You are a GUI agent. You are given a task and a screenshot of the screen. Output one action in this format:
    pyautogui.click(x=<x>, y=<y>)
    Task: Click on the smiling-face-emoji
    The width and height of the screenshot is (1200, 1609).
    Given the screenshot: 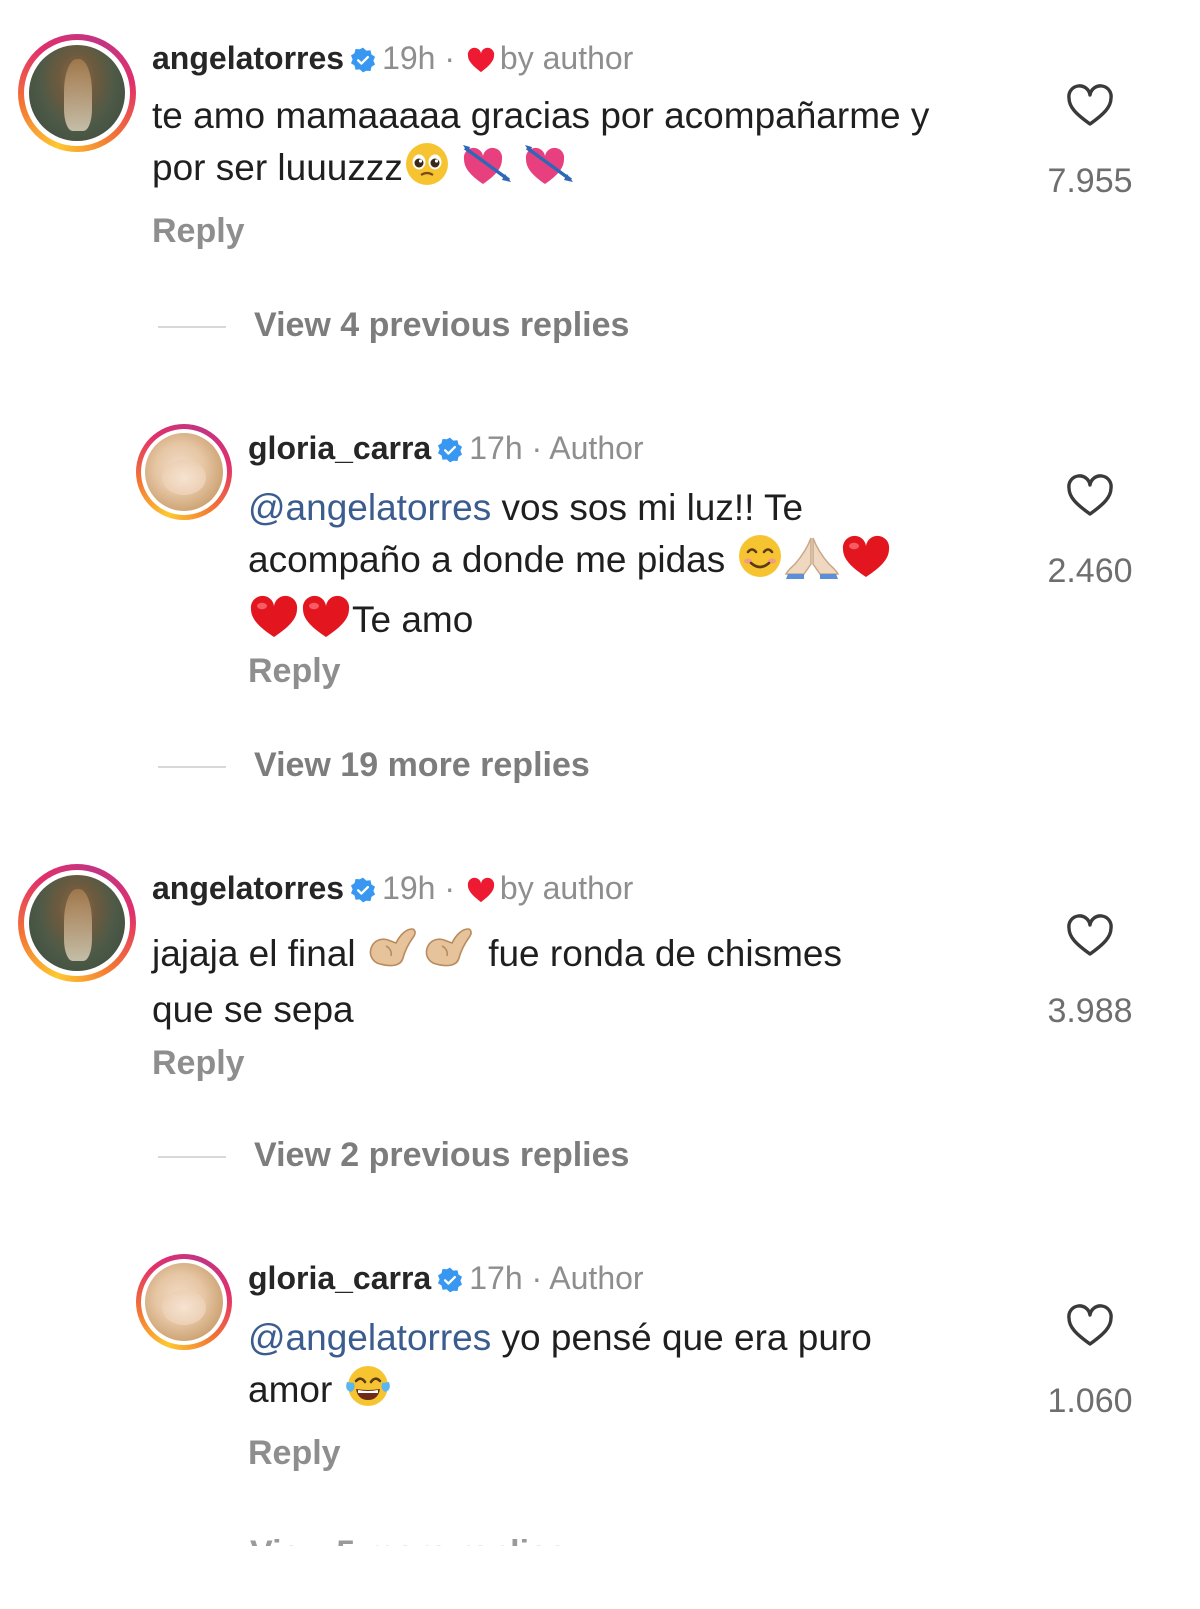 What is the action you would take?
    pyautogui.click(x=760, y=562)
    